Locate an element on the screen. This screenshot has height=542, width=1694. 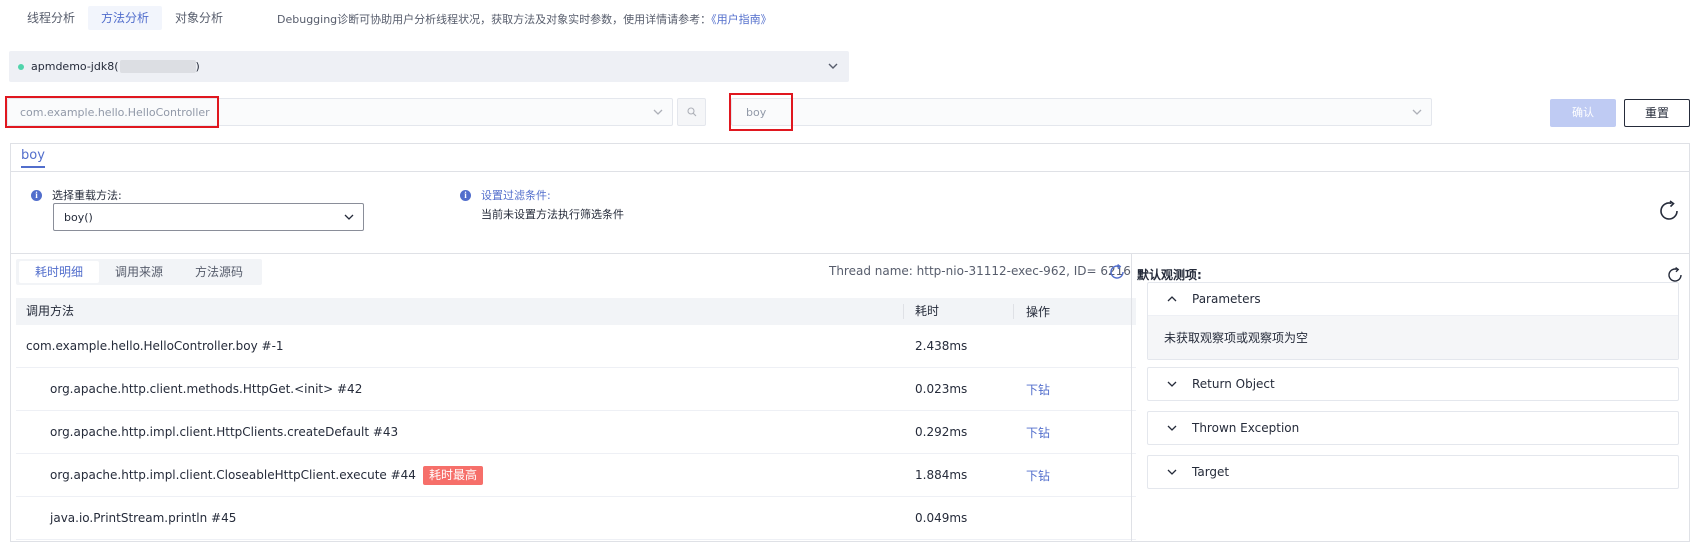
class-value: com.example.hello.HelloController is located at coordinates (115, 112).